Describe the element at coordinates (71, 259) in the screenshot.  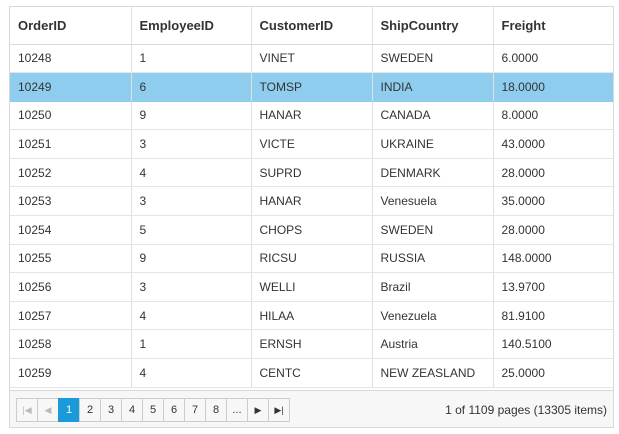
I see `cell-orderid: 10255` at that location.